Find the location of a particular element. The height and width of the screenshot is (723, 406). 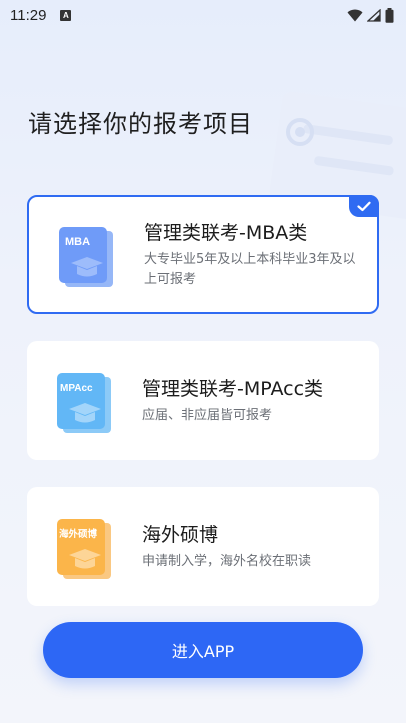

option-card-mba: MBA 管理类联考-MBA类 大专毕业5年及以上本科毕业3年及以上可报考 is located at coordinates (203, 254).